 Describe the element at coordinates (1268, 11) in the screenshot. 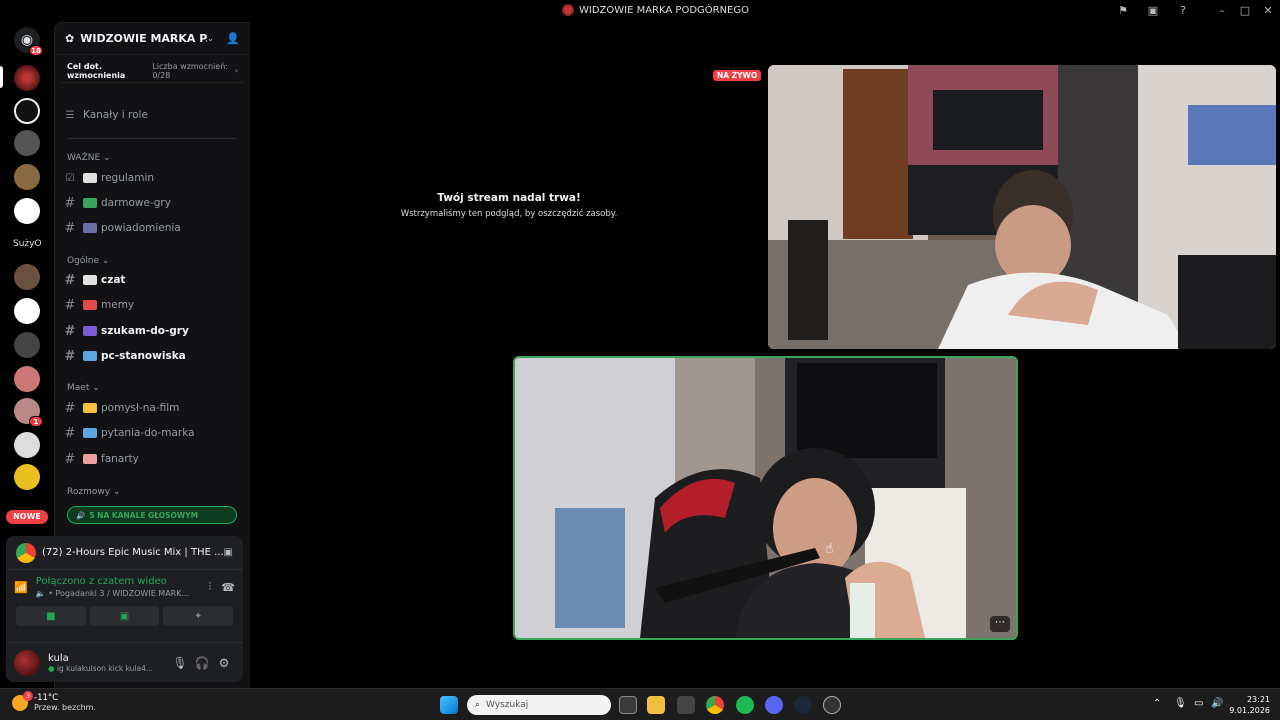

I see `close-icon: ✕` at that location.